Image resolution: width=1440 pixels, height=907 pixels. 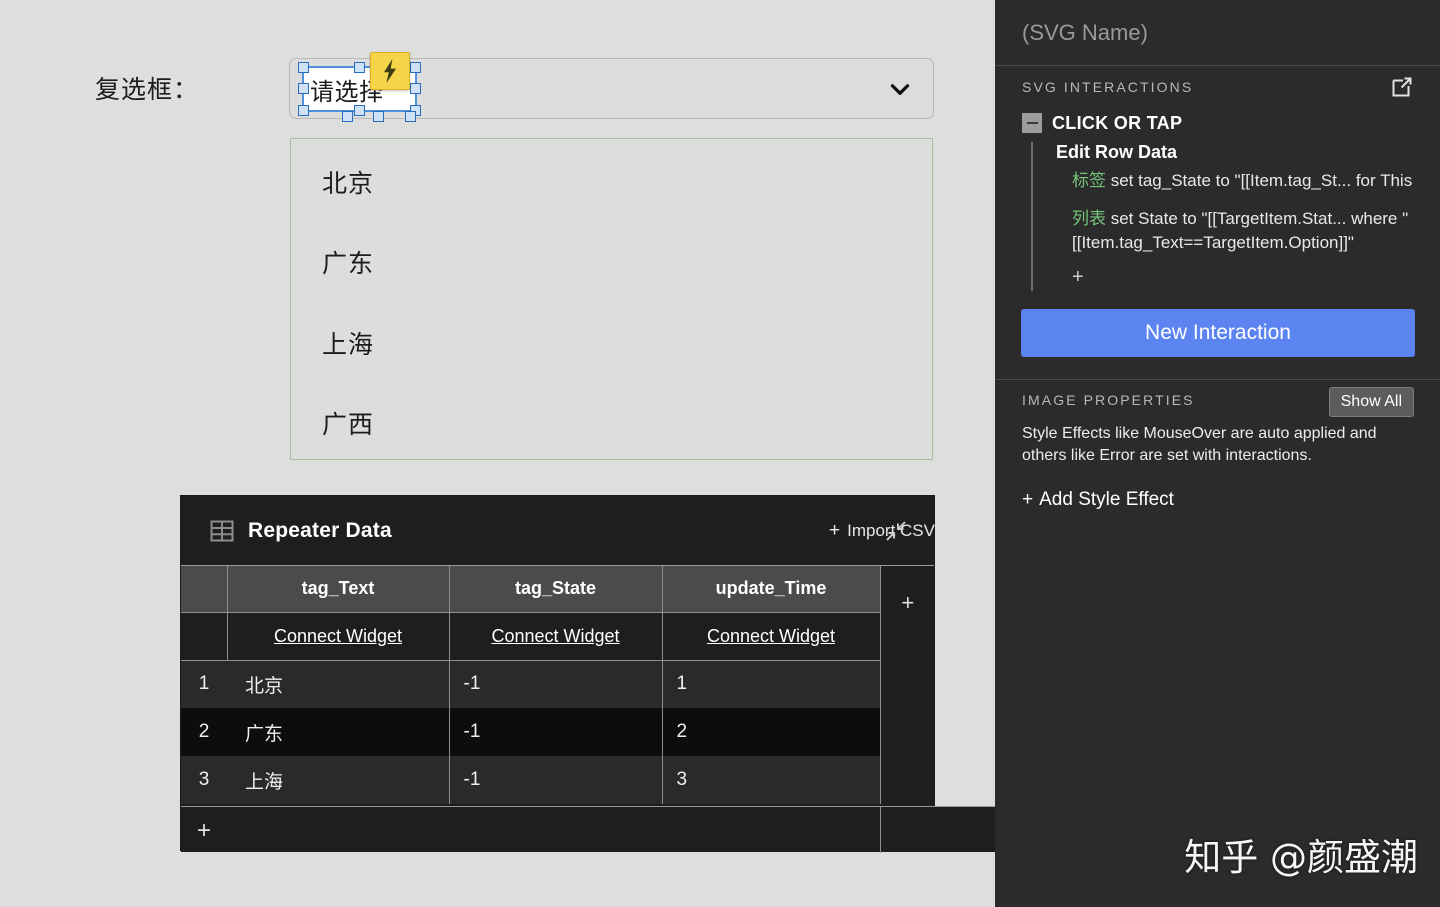 I want to click on resize-handle-se, so click(x=415, y=110).